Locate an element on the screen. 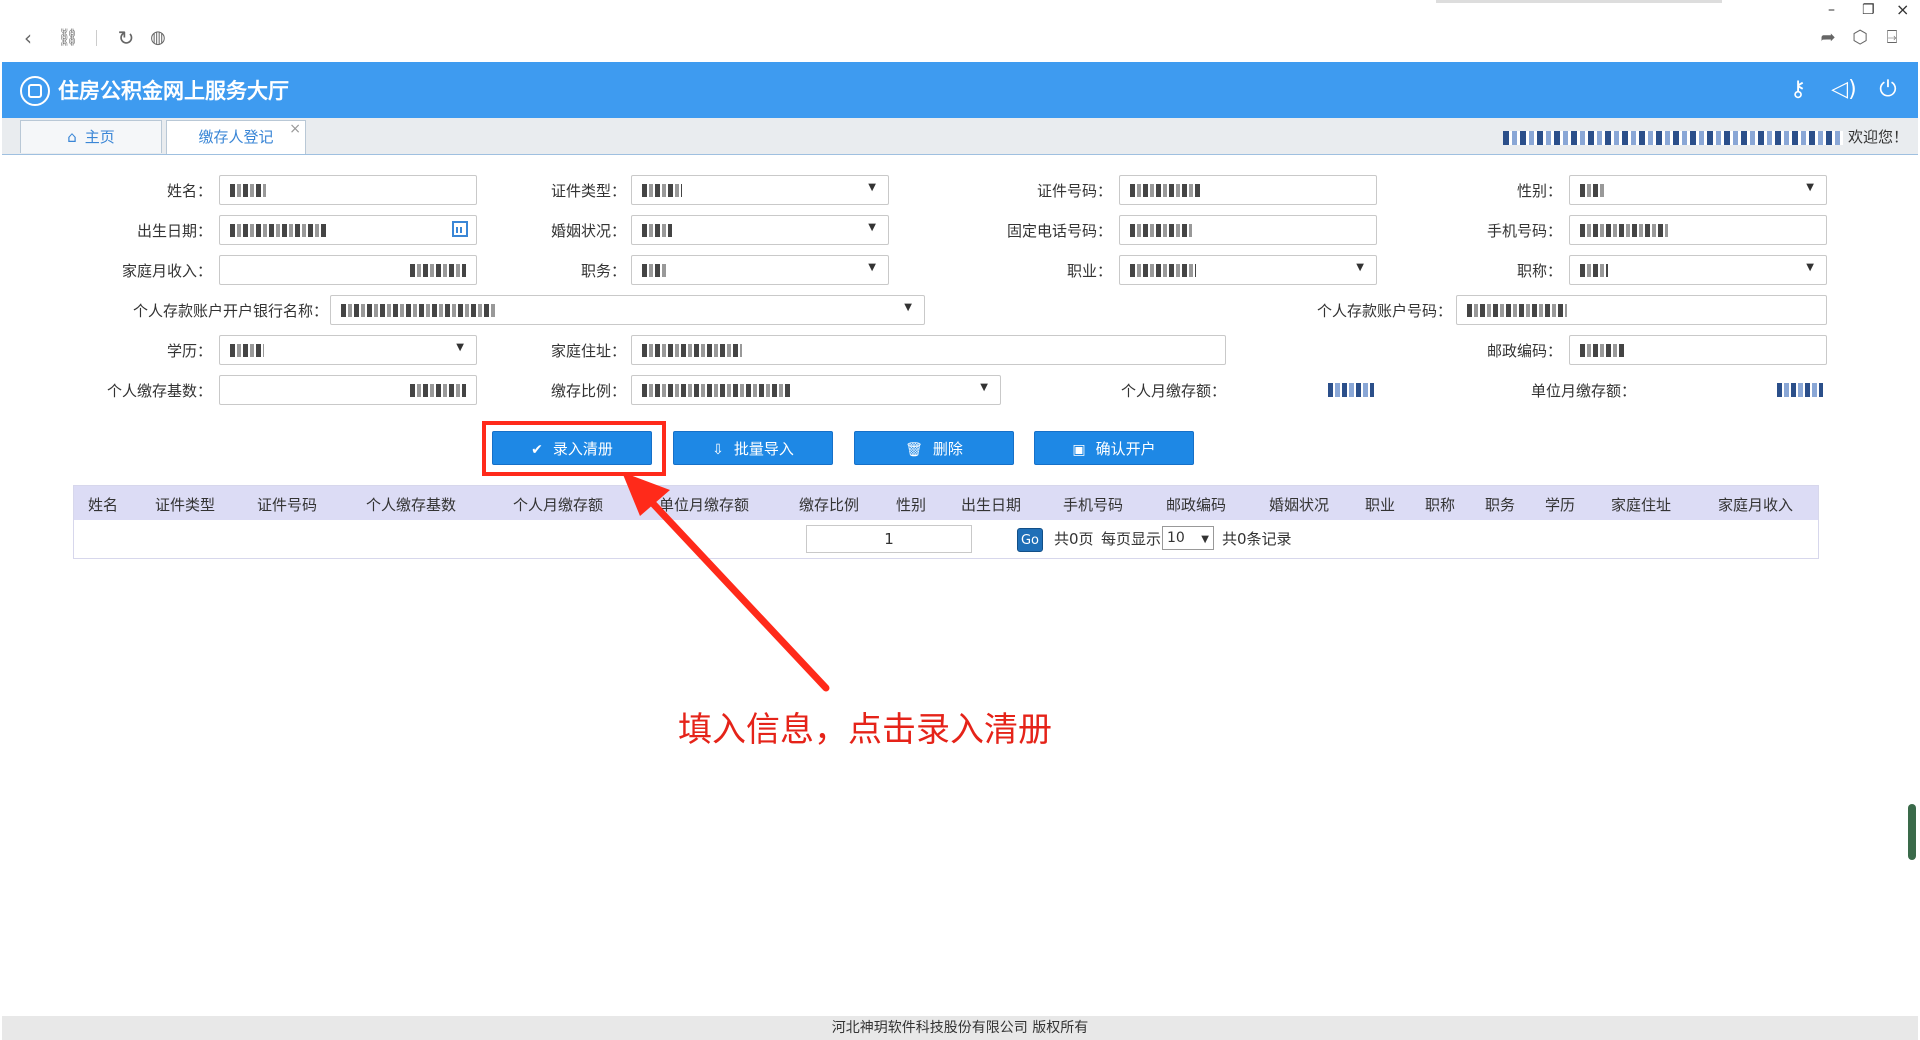 The height and width of the screenshot is (1040, 1920). app-title: 住房公积金网上服务大厅 is located at coordinates (173, 91).